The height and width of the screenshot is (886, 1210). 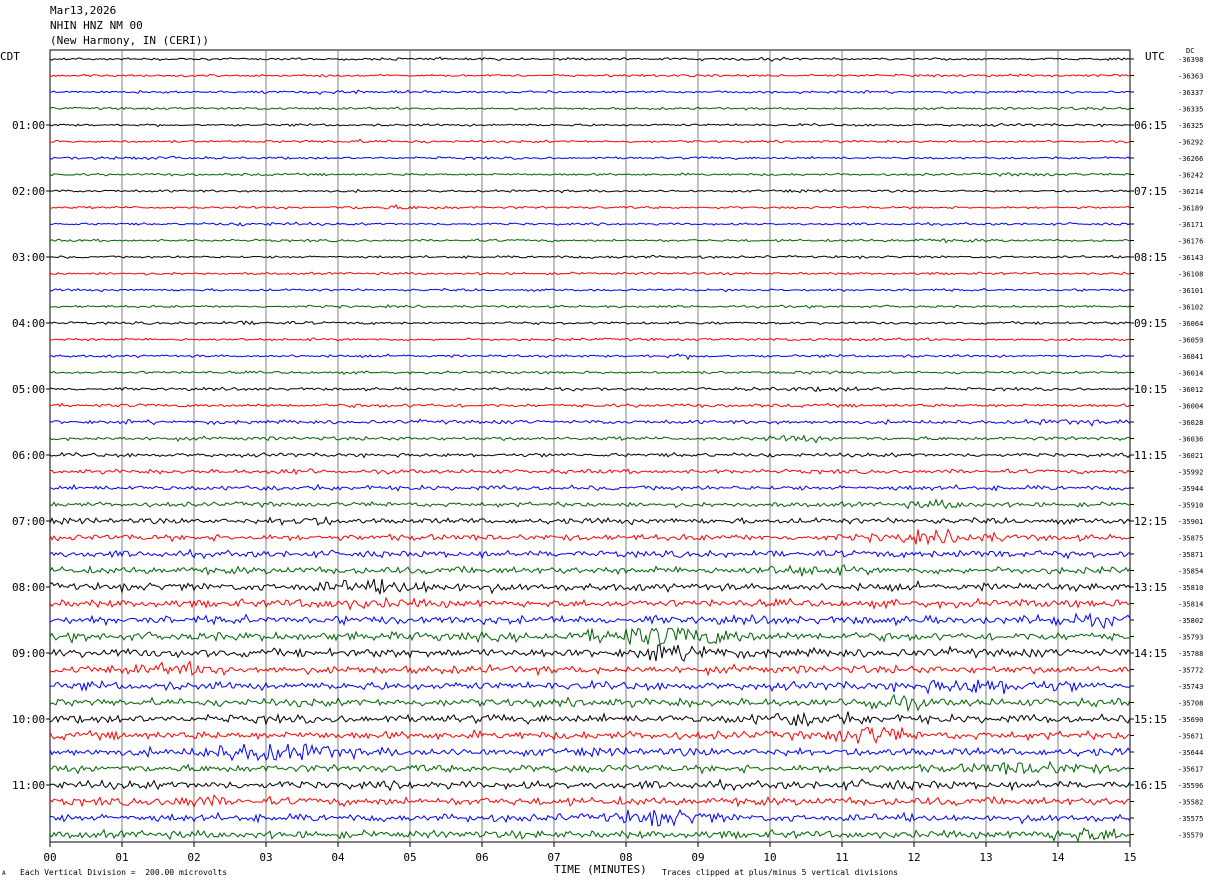 What do you see at coordinates (1150, 125) in the screenshot?
I see `right-time-label: 06:15` at bounding box center [1150, 125].